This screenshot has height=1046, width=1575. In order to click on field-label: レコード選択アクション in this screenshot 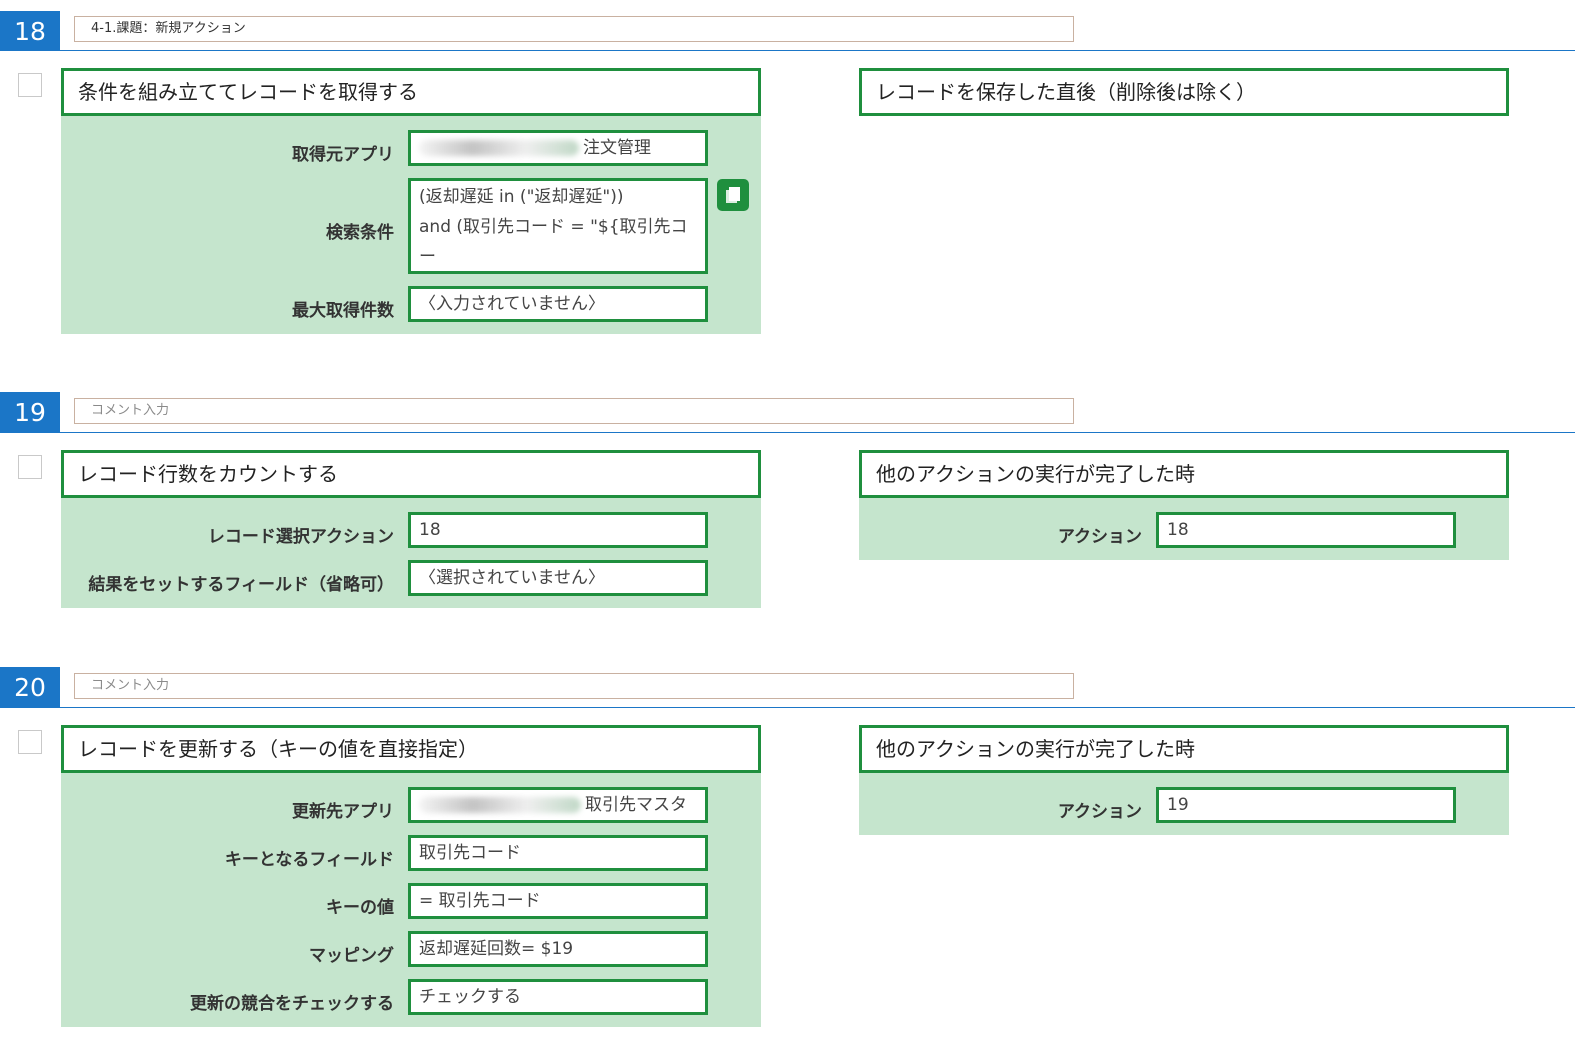, I will do `click(300, 537)`.